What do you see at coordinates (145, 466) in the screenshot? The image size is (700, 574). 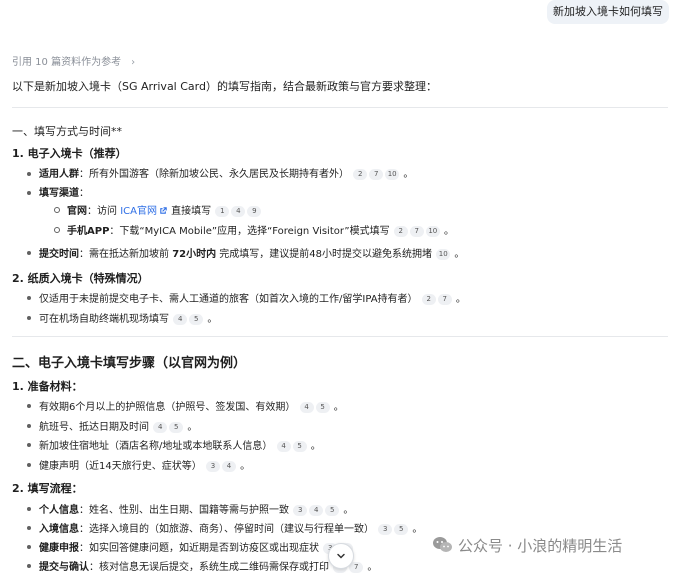 I see `material-line: 健康声明（近14天旅行史、症状等） 34 。` at bounding box center [145, 466].